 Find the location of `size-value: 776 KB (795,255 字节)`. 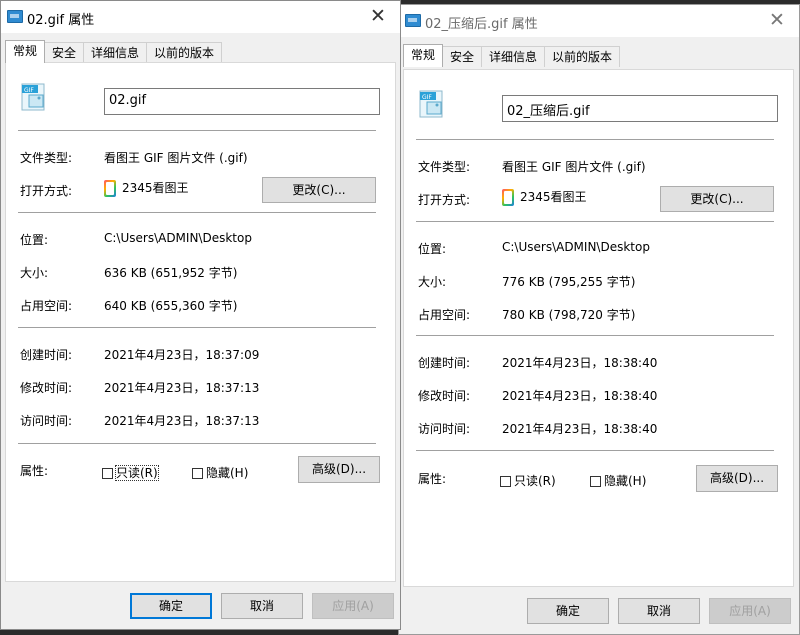

size-value: 776 KB (795,255 字节) is located at coordinates (569, 282).